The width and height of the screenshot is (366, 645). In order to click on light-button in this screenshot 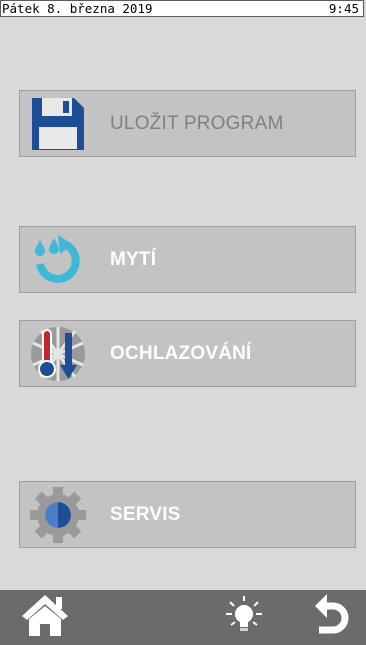, I will do `click(244, 617)`.